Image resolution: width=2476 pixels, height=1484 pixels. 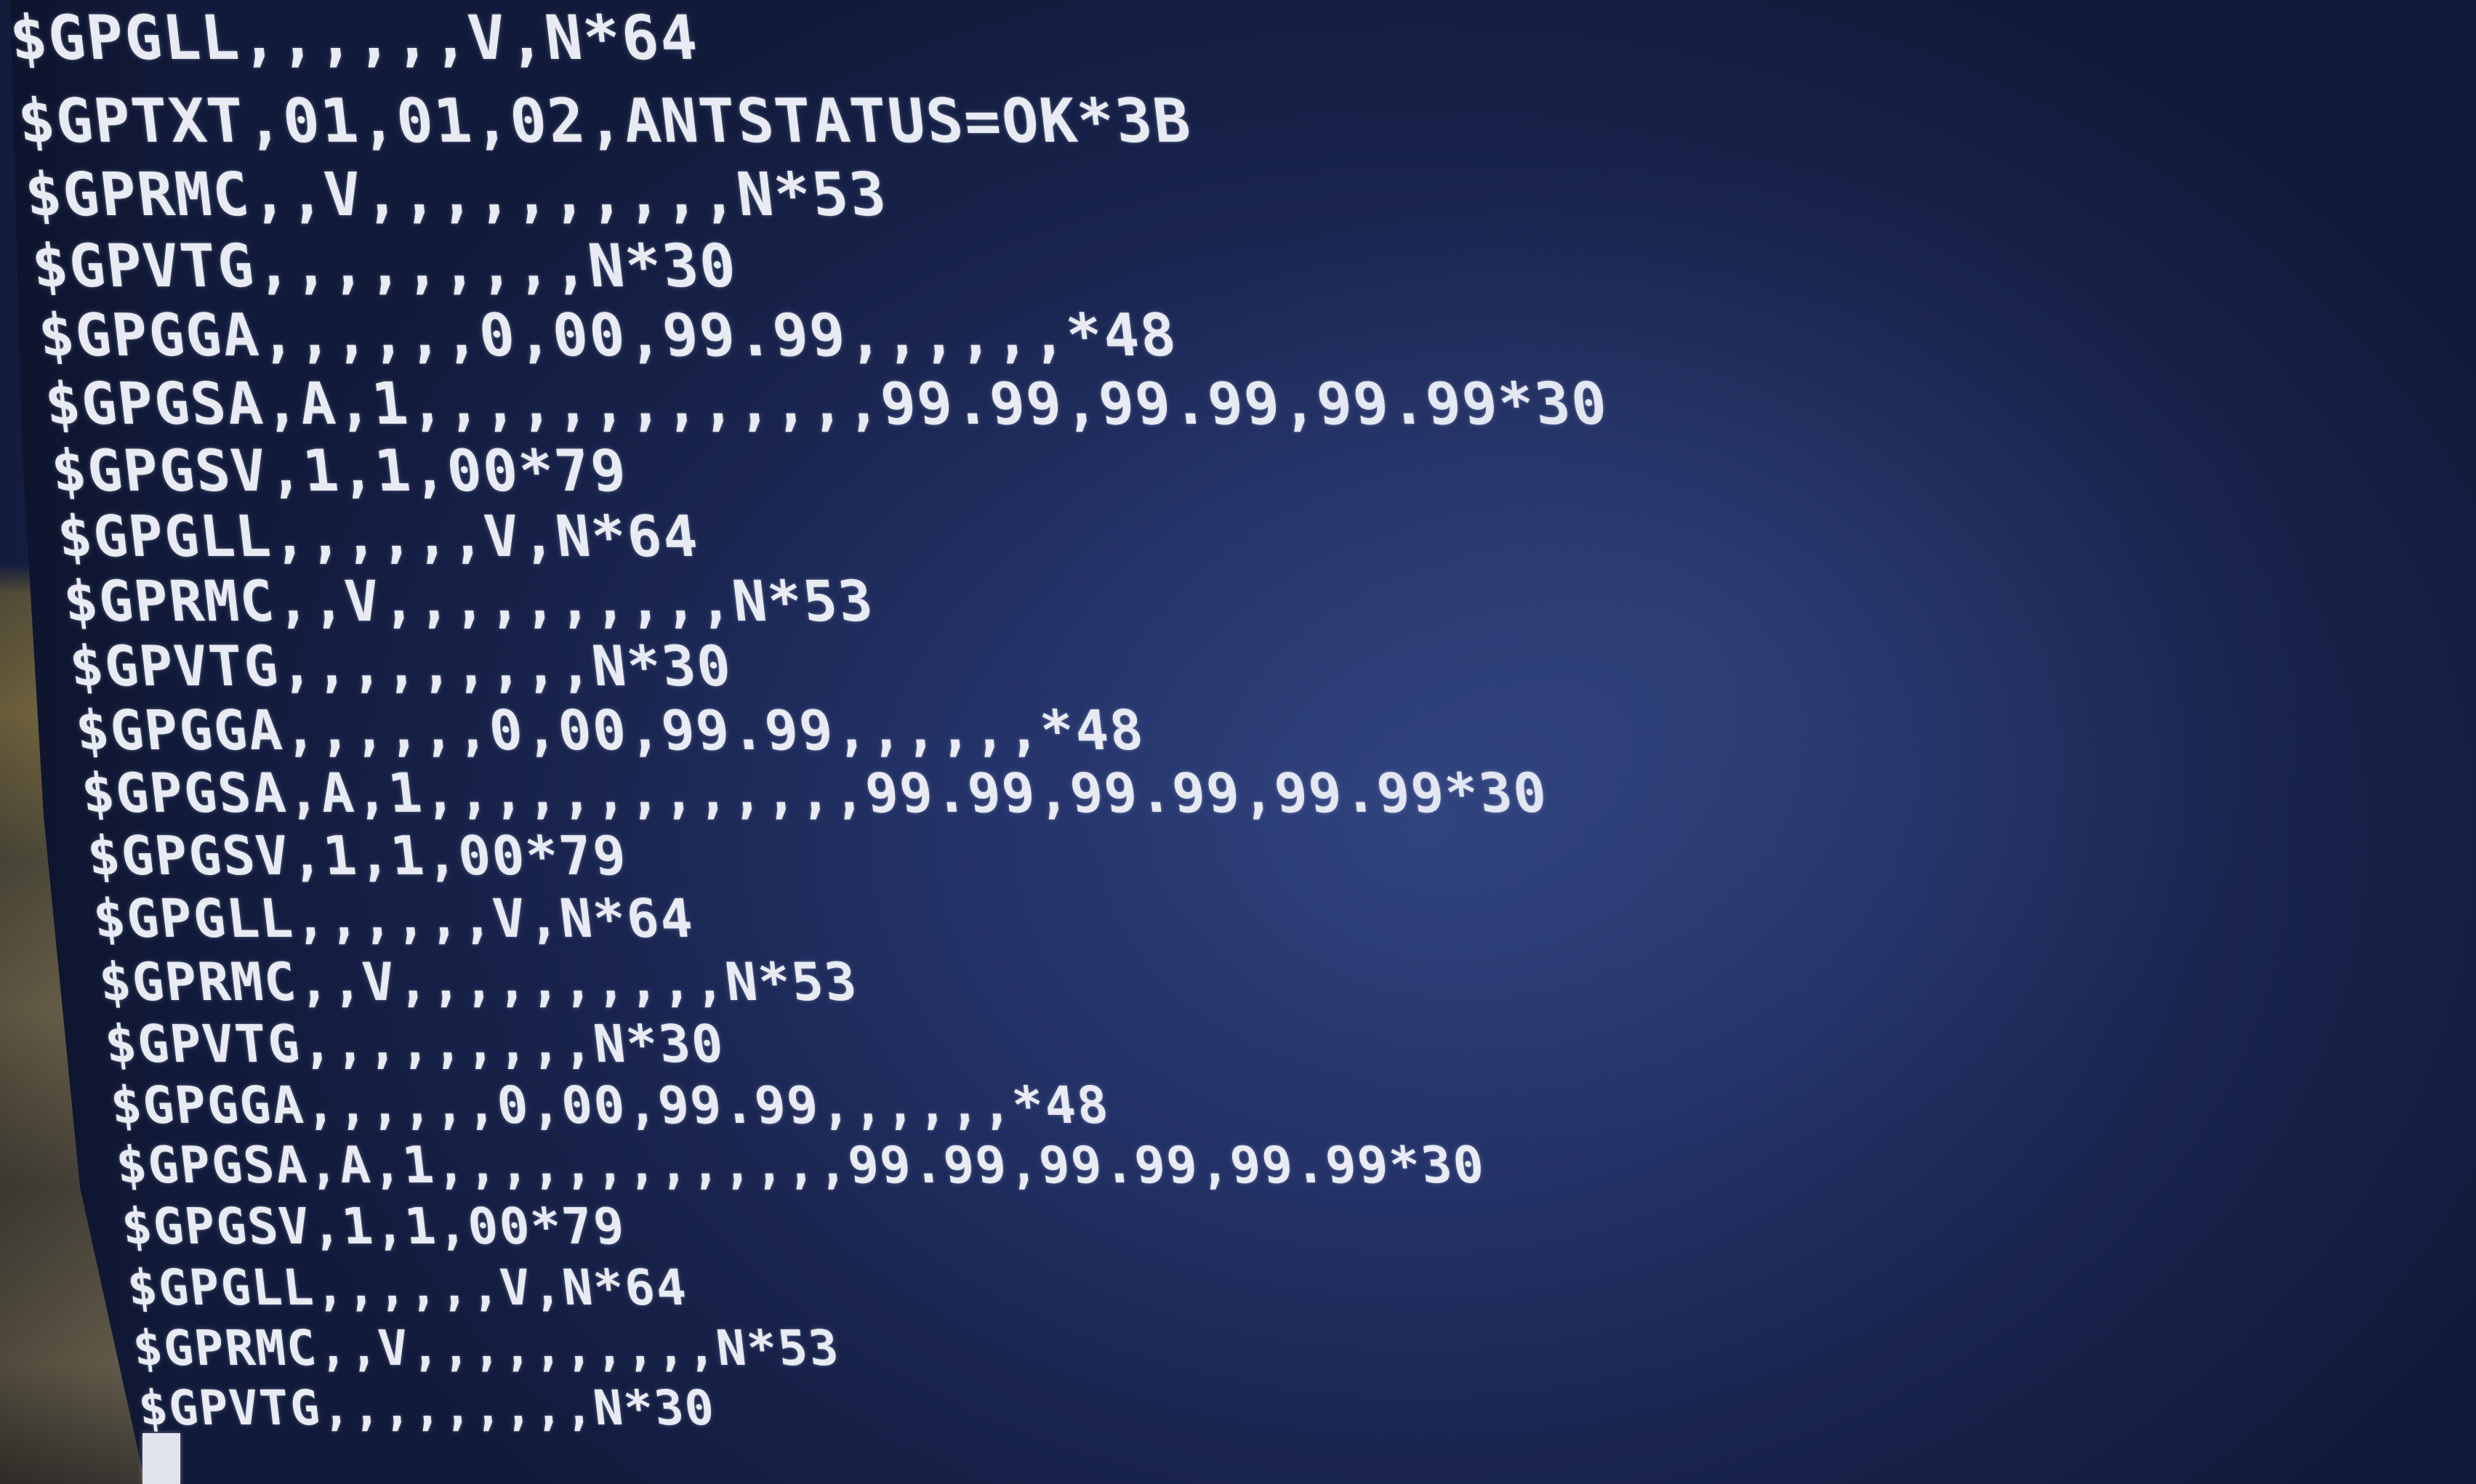 What do you see at coordinates (605, 122) in the screenshot?
I see `console-line: $GPTXT,01,01,02,ANTSTATUS=OK*3B` at bounding box center [605, 122].